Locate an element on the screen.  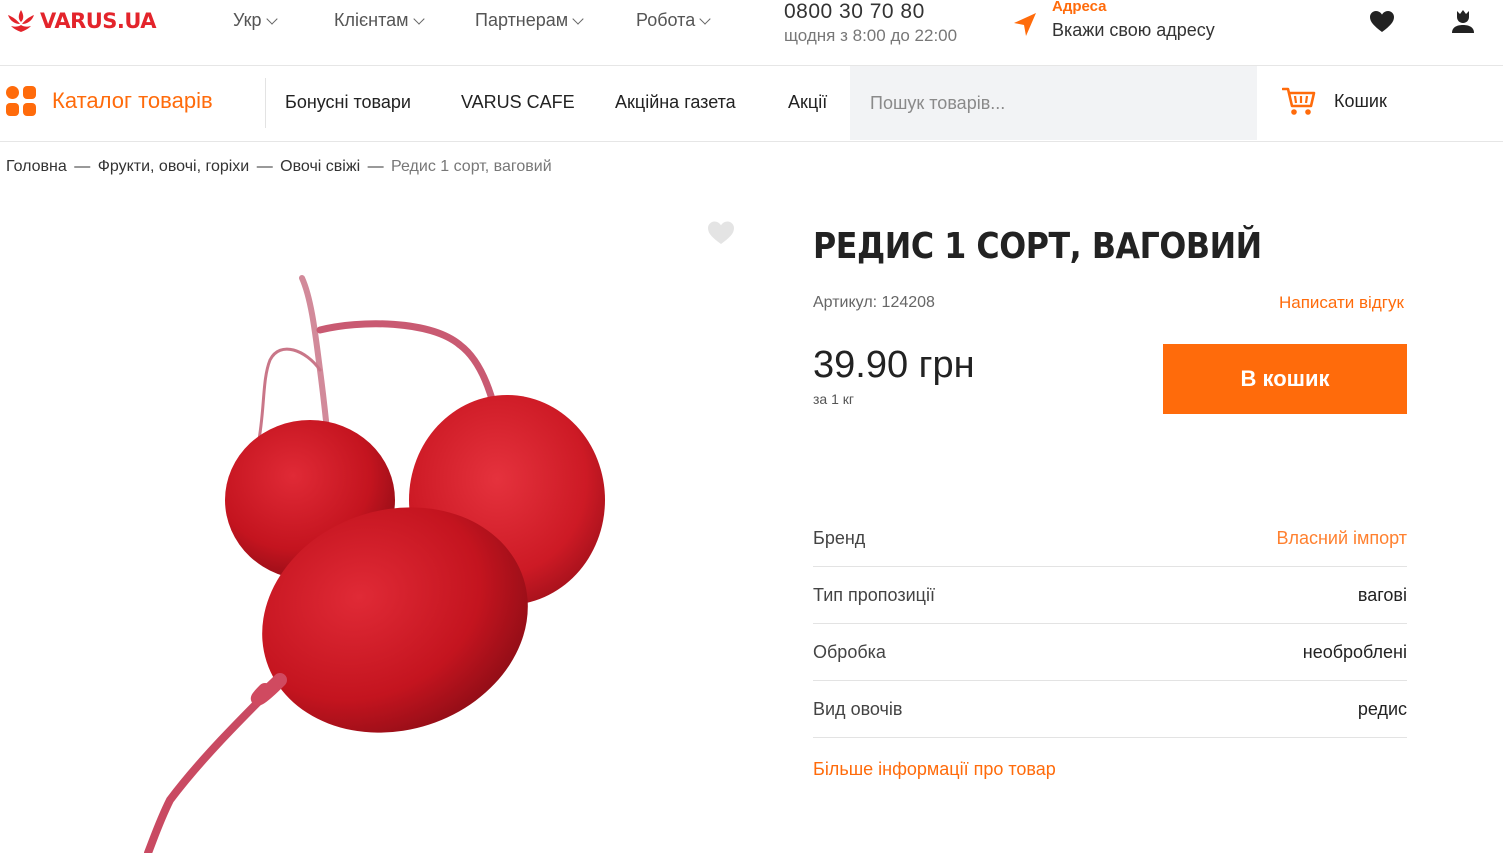
logo-text: VARUS.UA is located at coordinates (98, 21).